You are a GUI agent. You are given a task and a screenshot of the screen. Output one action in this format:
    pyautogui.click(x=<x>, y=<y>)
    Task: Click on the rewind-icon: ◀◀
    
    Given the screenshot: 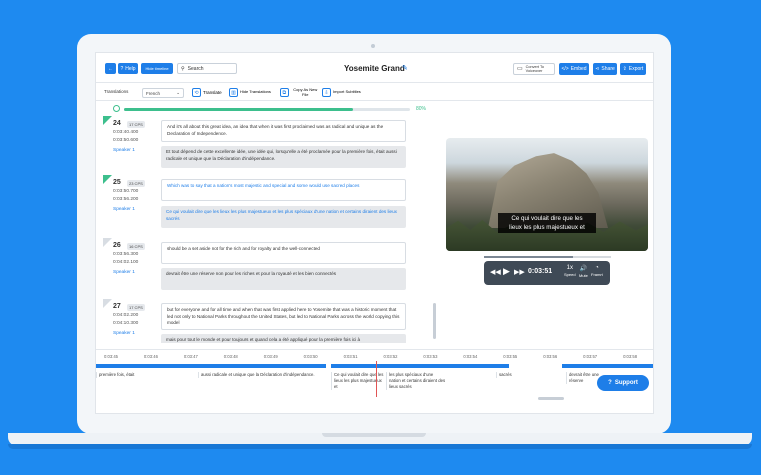 What is the action you would take?
    pyautogui.click(x=495, y=272)
    